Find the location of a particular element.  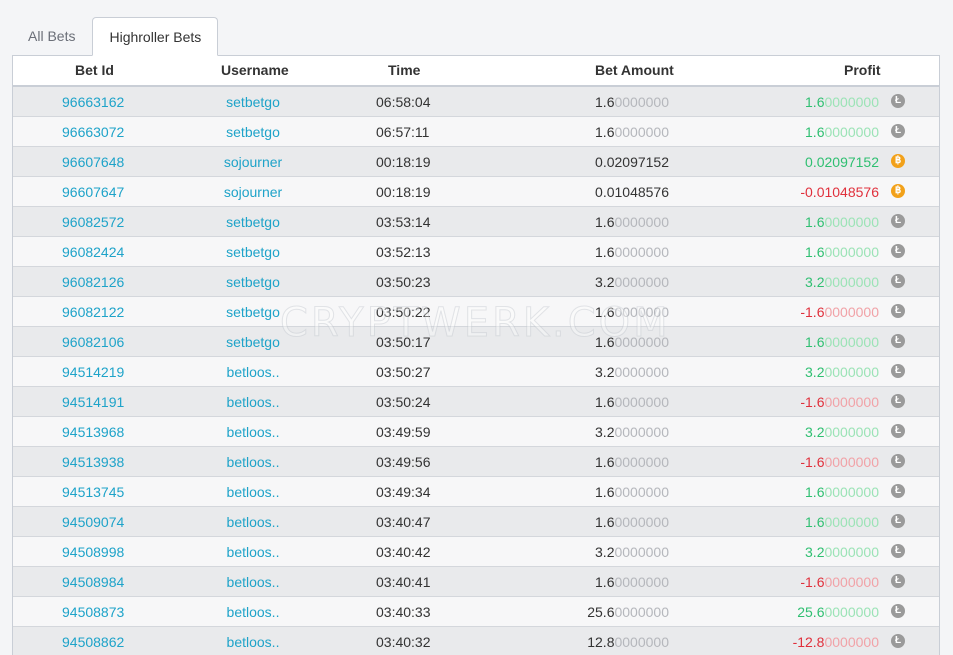

time-cell: 03:49:34 is located at coordinates (403, 492).